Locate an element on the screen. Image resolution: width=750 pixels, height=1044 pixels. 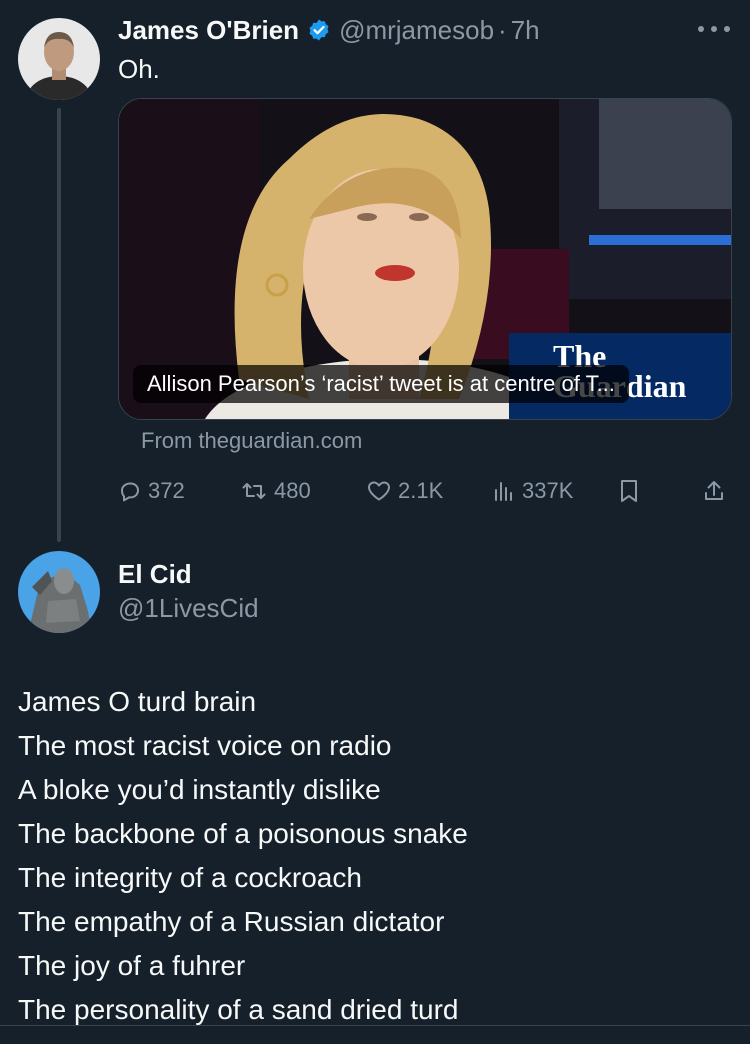
bookmark-button is located at coordinates (632, 491).